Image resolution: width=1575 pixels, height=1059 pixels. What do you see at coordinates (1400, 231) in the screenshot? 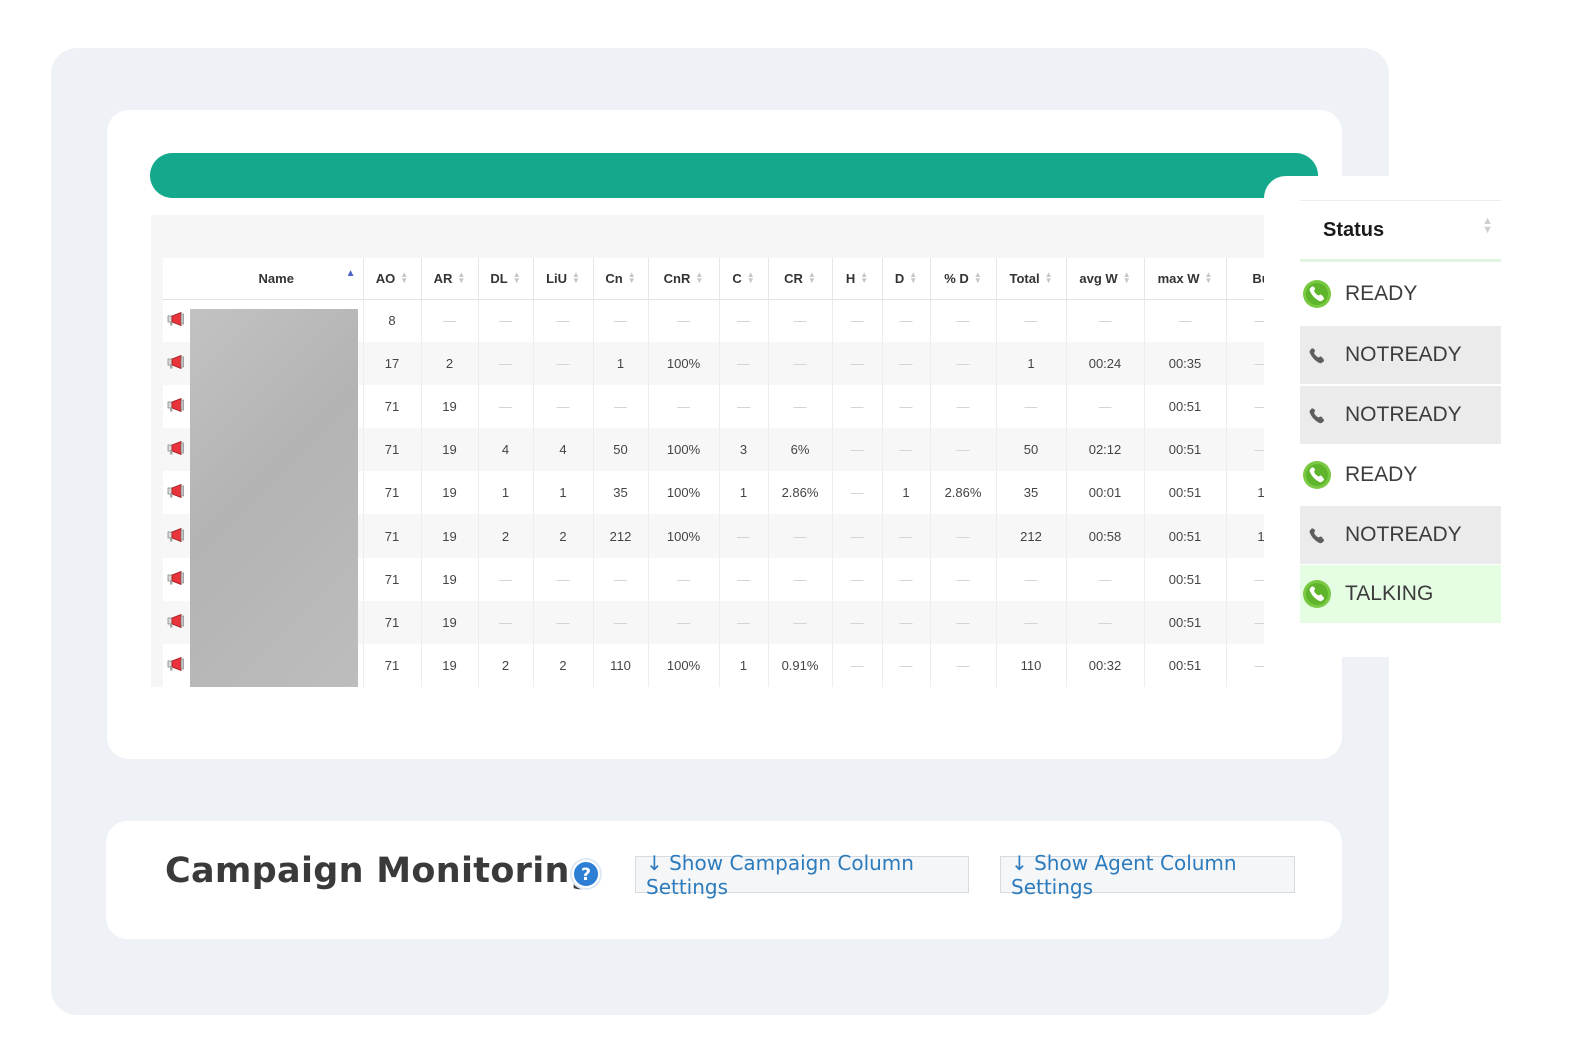
I see `status-column-header: Status ▲ ▼` at bounding box center [1400, 231].